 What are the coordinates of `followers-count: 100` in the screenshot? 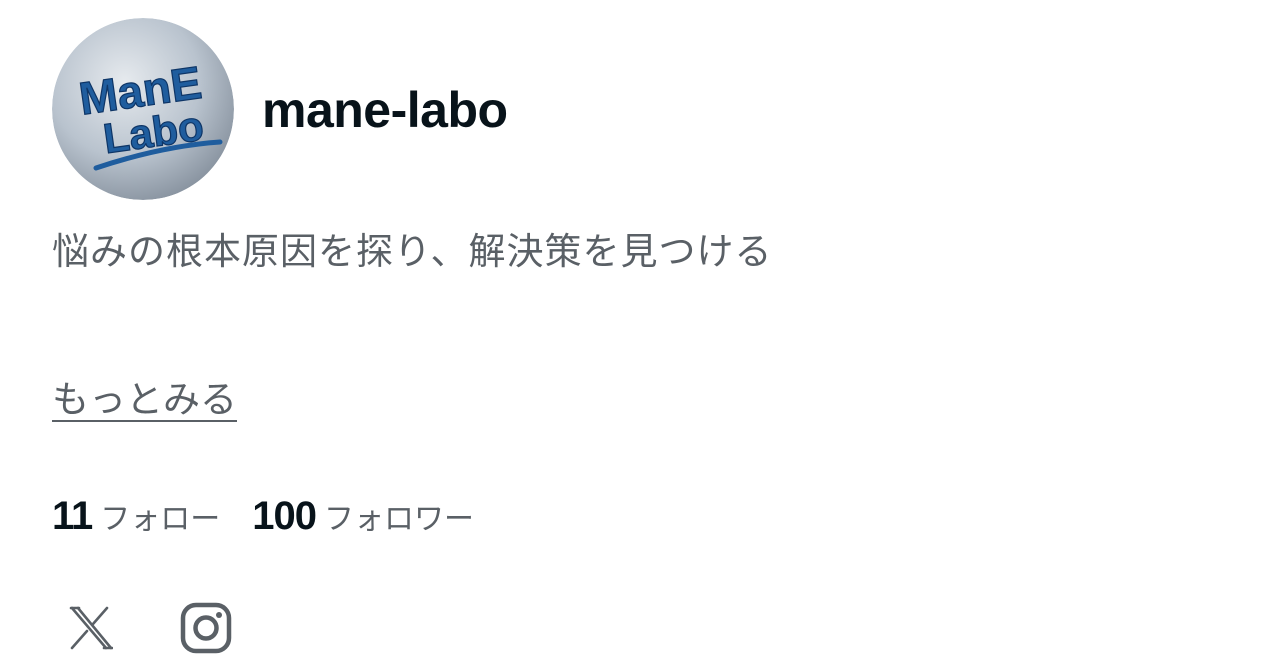 It's located at (284, 516).